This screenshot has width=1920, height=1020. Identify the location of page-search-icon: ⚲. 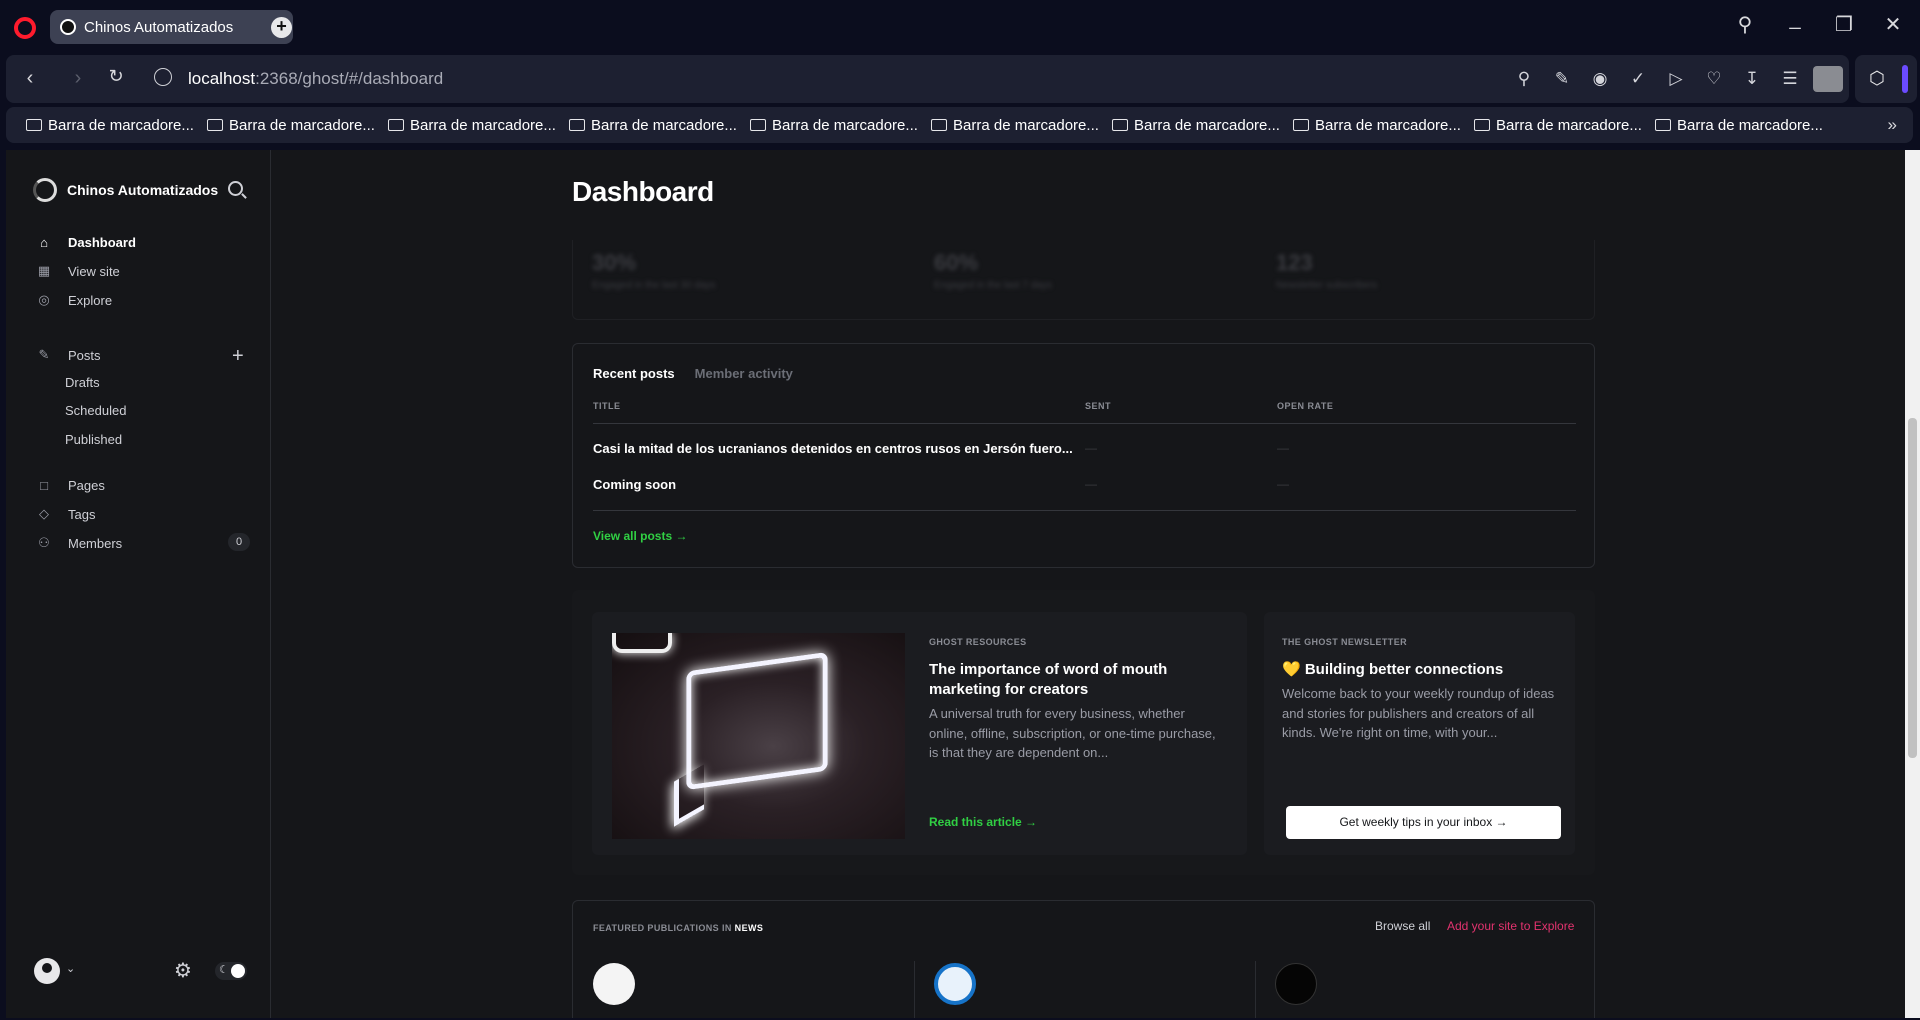
(1524, 79).